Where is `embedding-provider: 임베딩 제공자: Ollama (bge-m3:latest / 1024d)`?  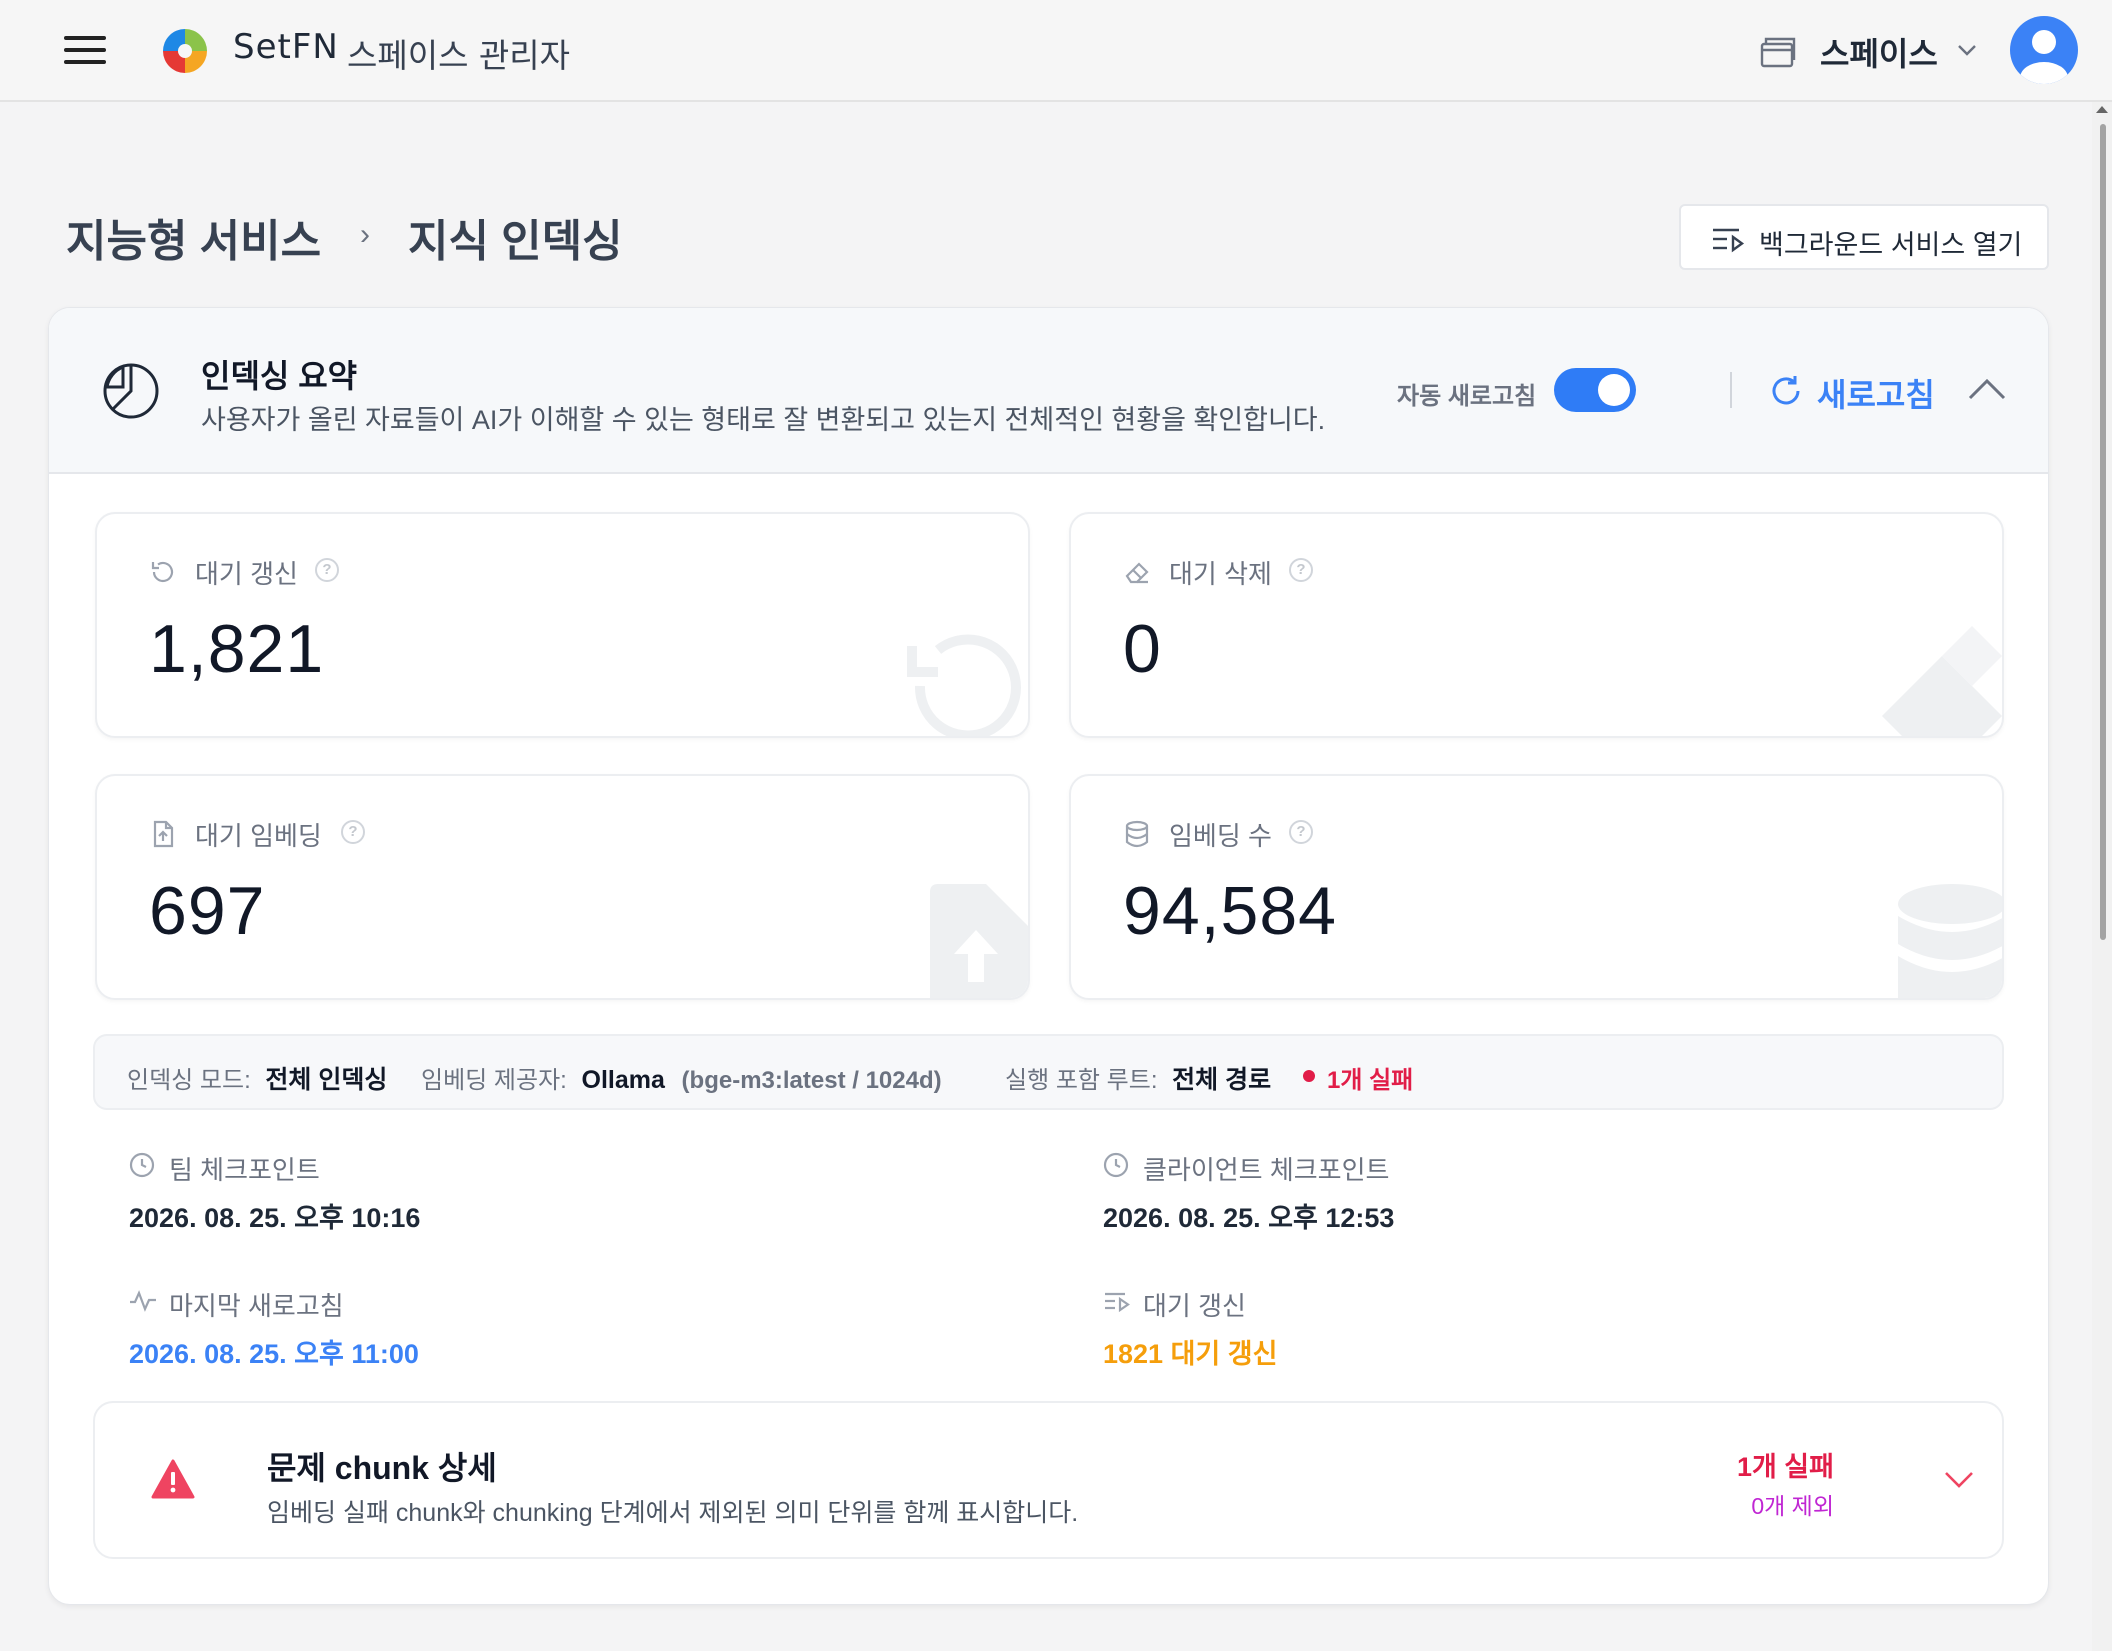 embedding-provider: 임베딩 제공자: Ollama (bge-m3:latest / 1024d) is located at coordinates (681, 1077).